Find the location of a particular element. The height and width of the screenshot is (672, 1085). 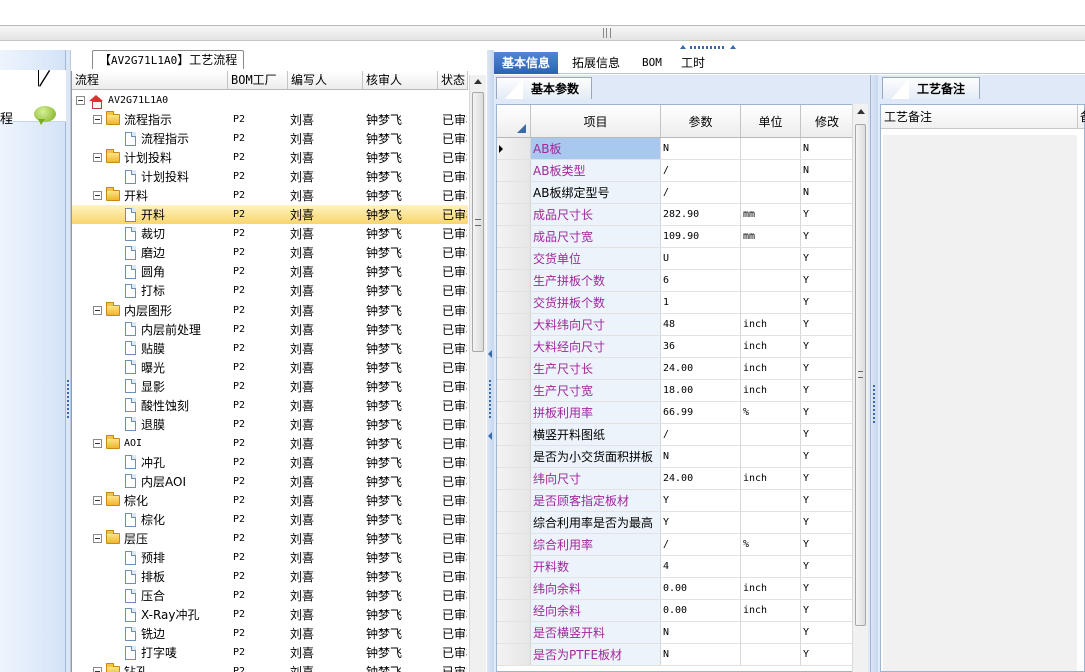

param-row: 经向余料 0.00 inch Y is located at coordinates (675, 611).